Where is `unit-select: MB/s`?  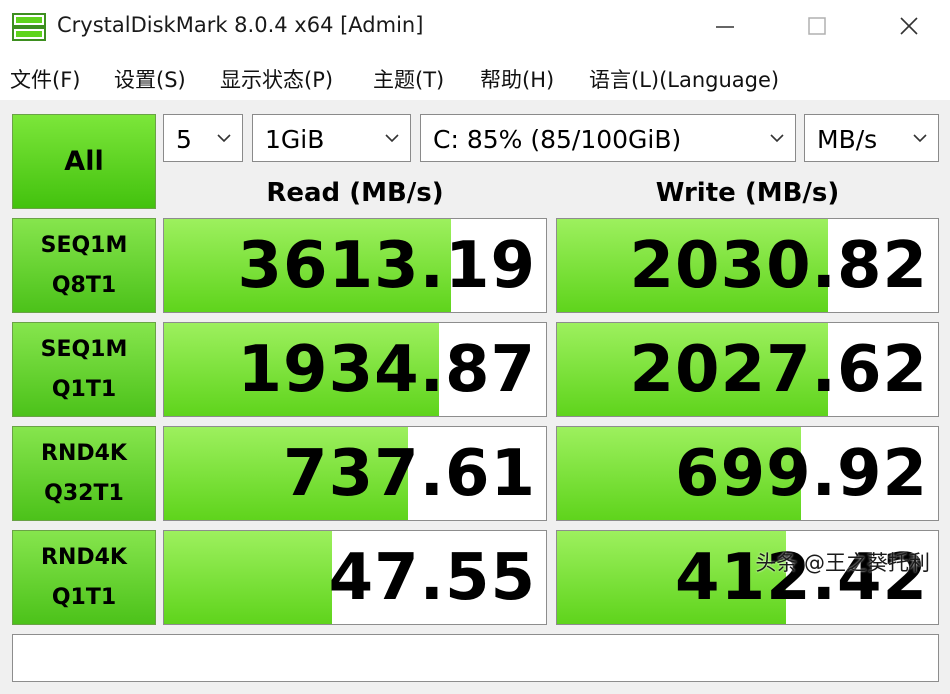
unit-select: MB/s is located at coordinates (871, 138).